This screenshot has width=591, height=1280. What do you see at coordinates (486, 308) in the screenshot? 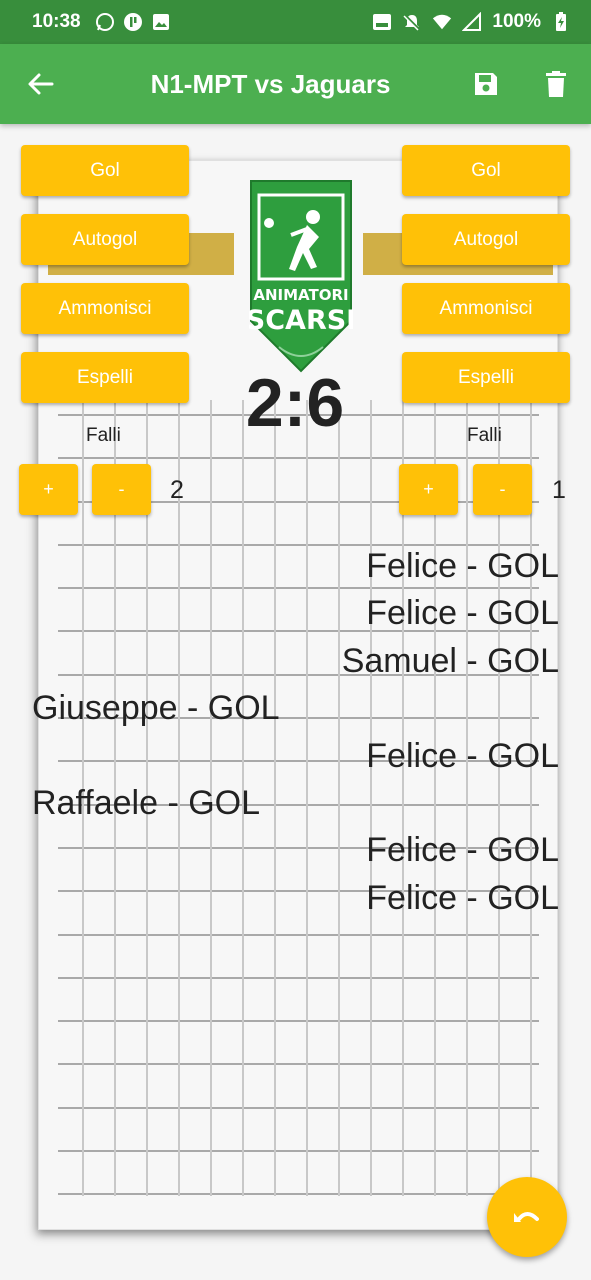
I see `away-ammonisci-button: Ammonisci` at bounding box center [486, 308].